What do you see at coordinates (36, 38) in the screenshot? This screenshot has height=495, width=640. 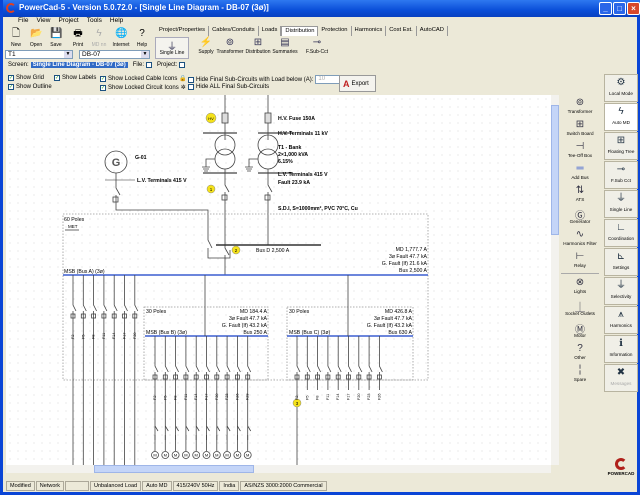 I see `open-button: 📂 Open` at bounding box center [36, 38].